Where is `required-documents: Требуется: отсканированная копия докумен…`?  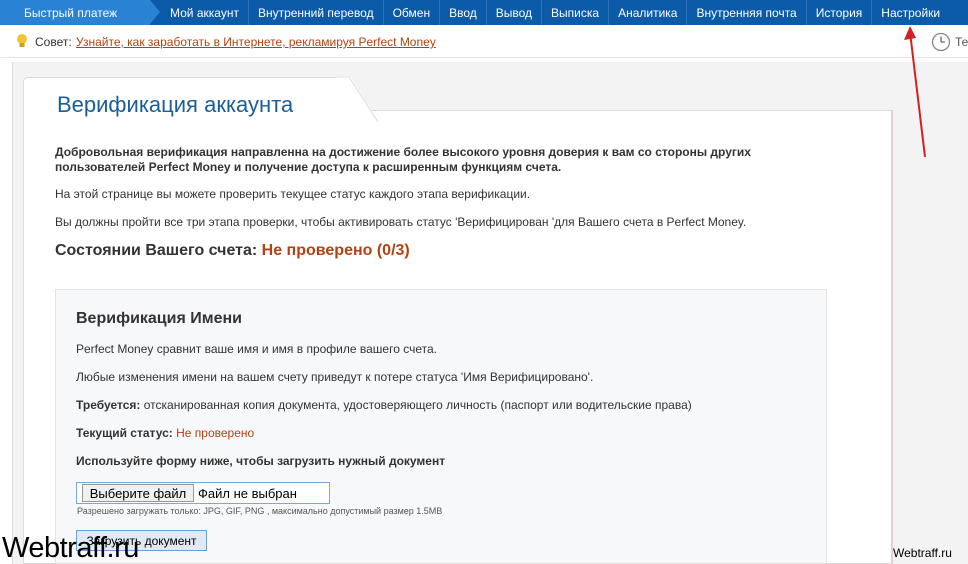
required-documents: Требуется: отсканированная копия докумен… is located at coordinates (384, 405).